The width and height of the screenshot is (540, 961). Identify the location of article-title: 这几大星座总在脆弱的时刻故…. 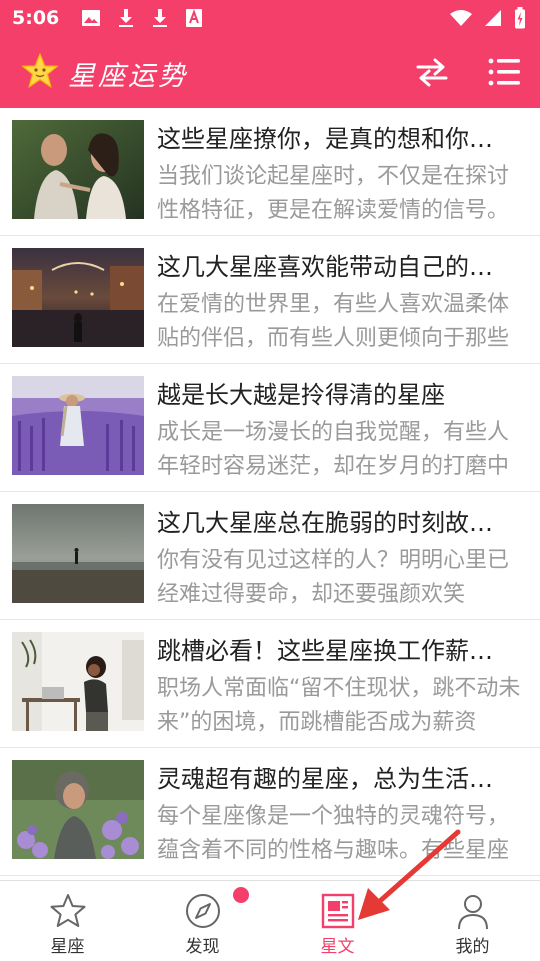
(325, 523).